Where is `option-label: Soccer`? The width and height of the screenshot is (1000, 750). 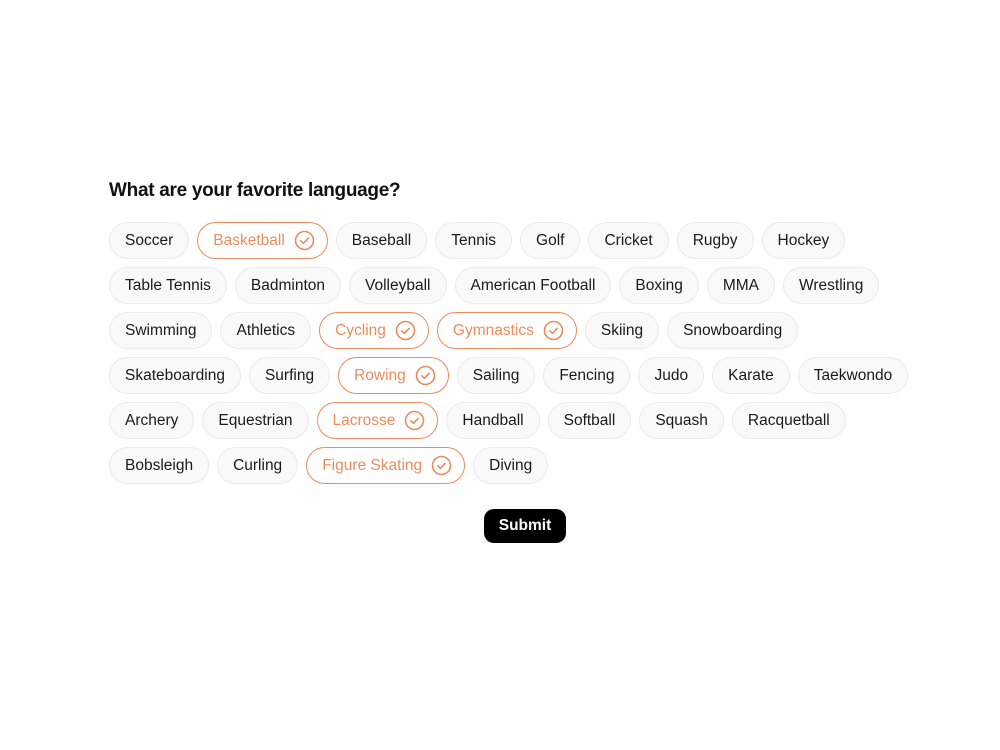
option-label: Soccer is located at coordinates (149, 240).